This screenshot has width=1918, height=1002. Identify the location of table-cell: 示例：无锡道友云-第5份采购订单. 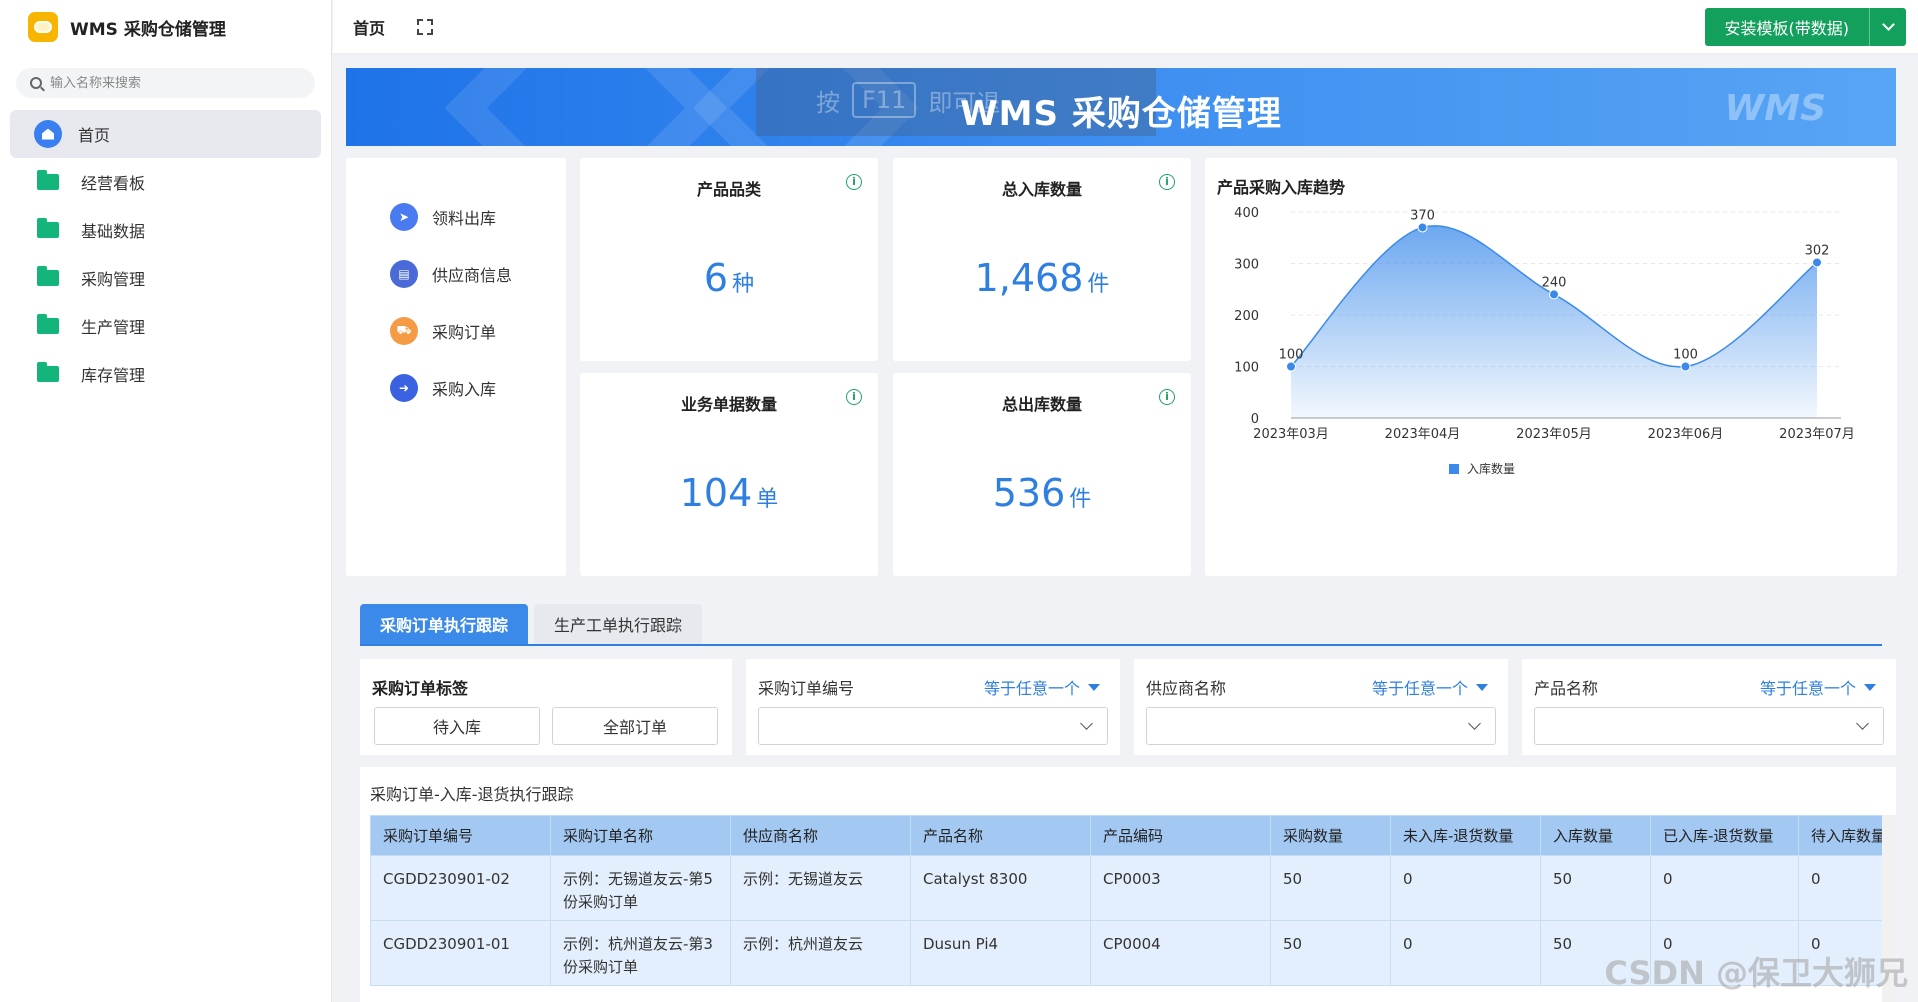
(640, 888).